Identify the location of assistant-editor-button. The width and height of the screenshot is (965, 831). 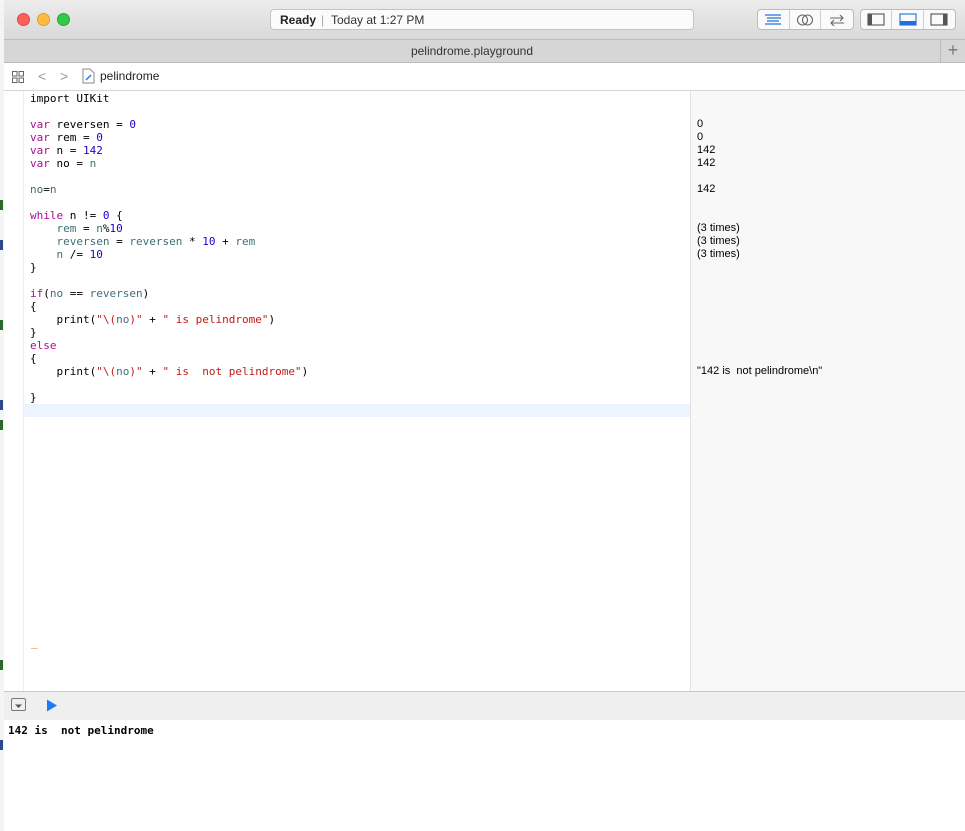
(806, 19).